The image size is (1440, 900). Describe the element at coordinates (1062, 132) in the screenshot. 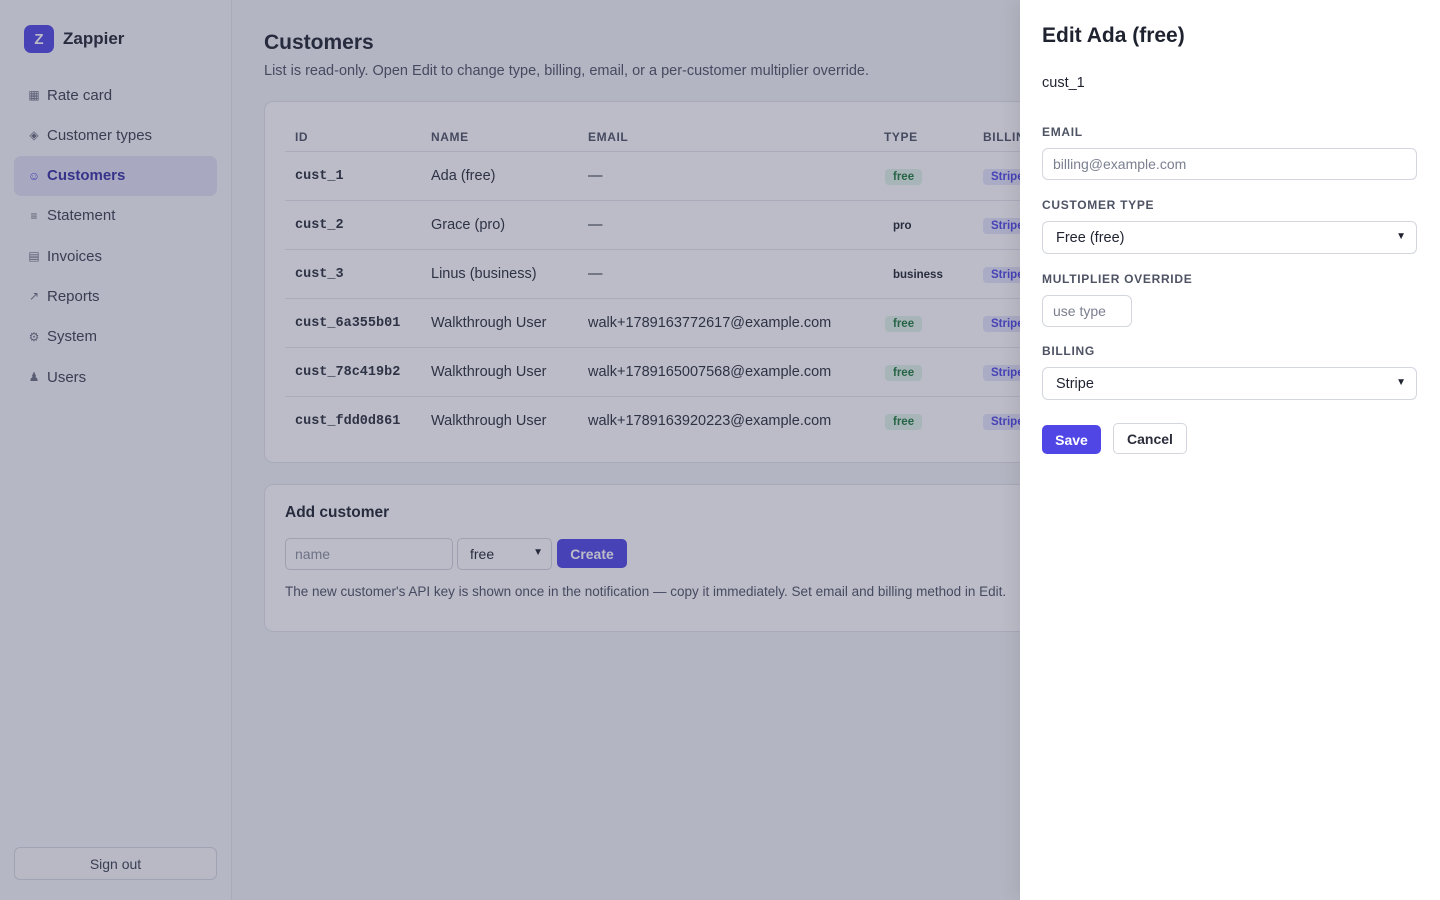

I see `email-label: EMAIL` at that location.